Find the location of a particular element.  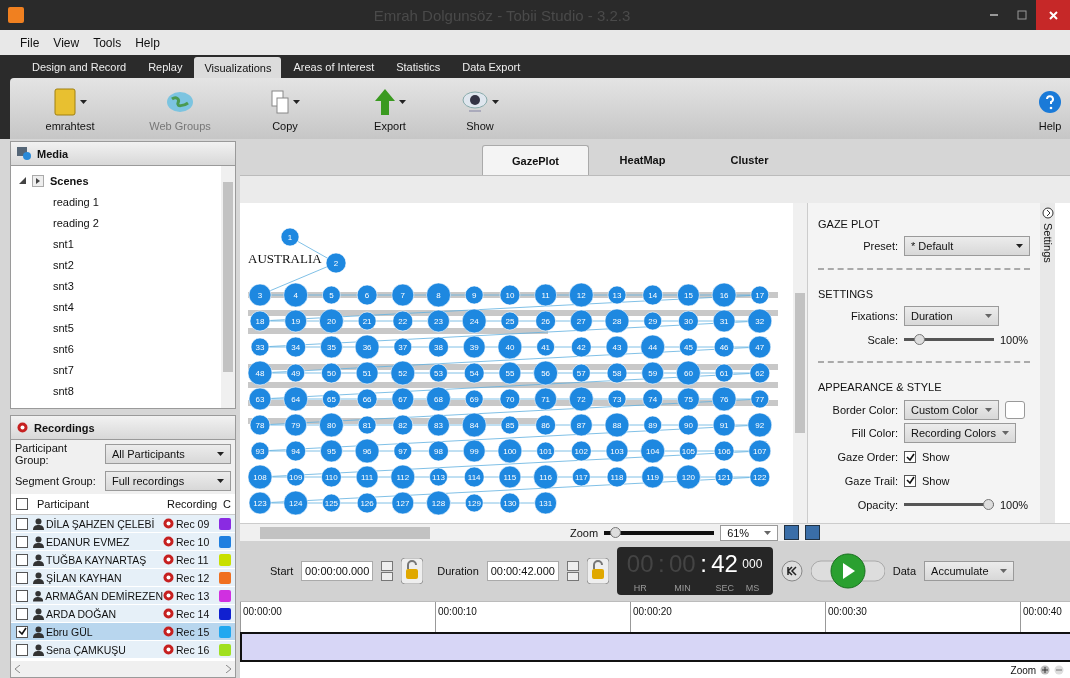

scene-item: snt8 is located at coordinates (120, 390).